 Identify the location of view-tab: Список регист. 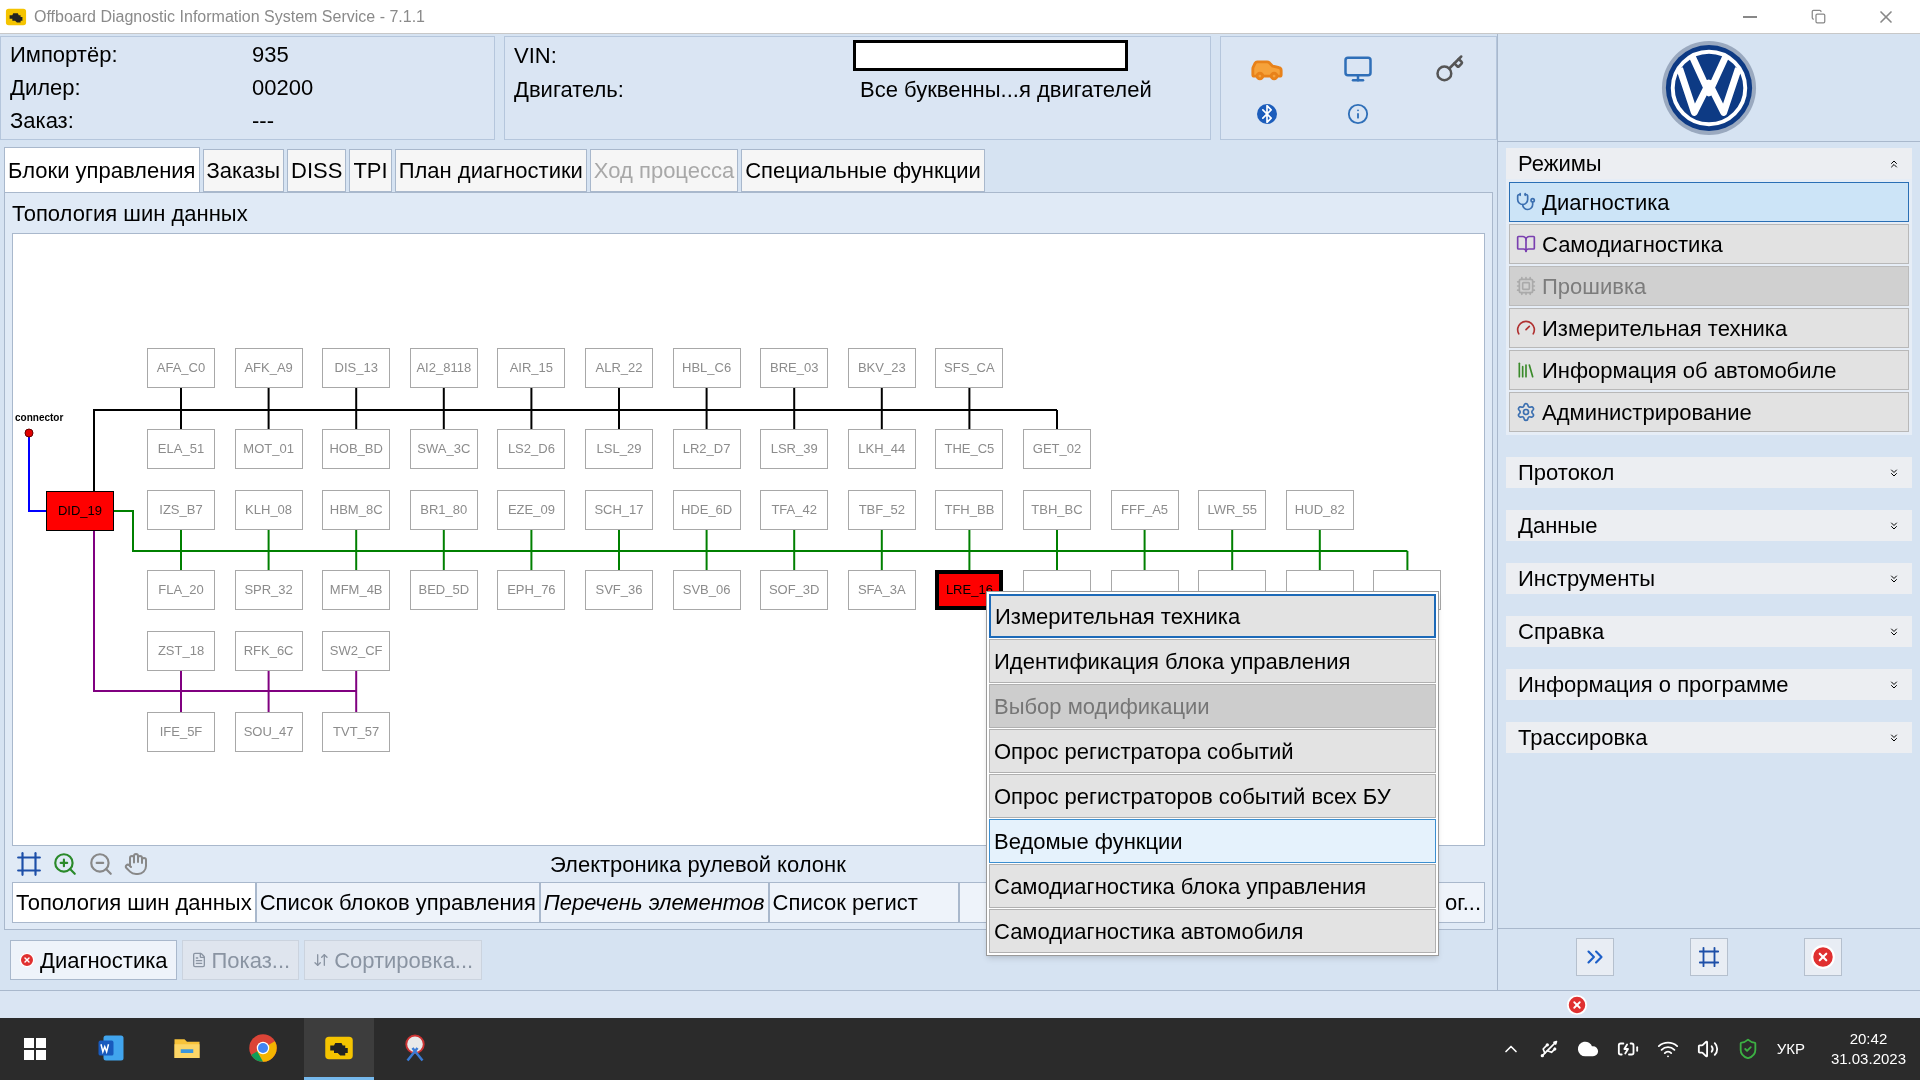
(863, 902).